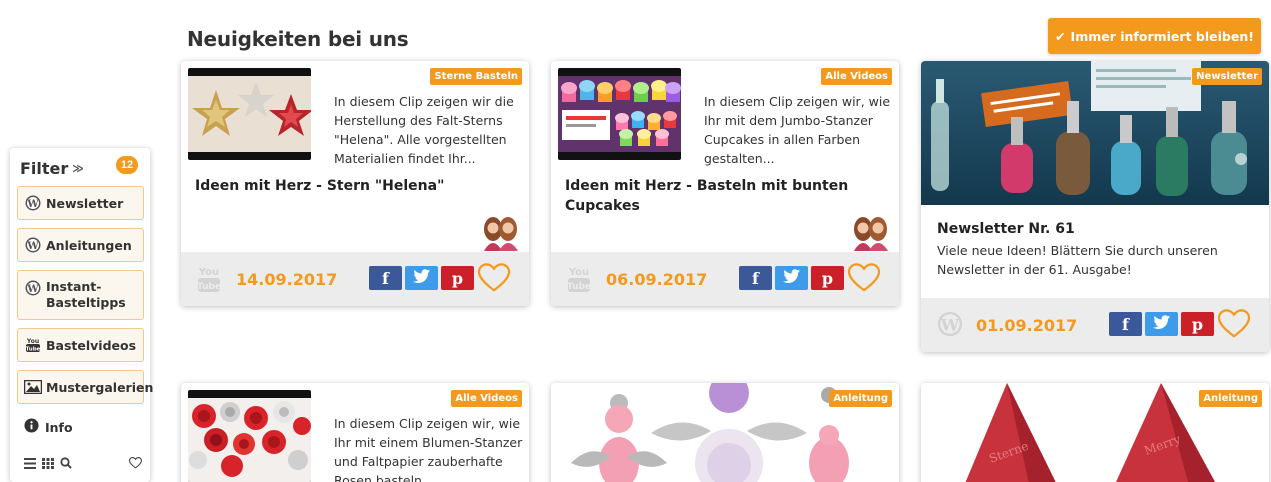  What do you see at coordinates (48, 464) in the screenshot?
I see `grid-view-icon` at bounding box center [48, 464].